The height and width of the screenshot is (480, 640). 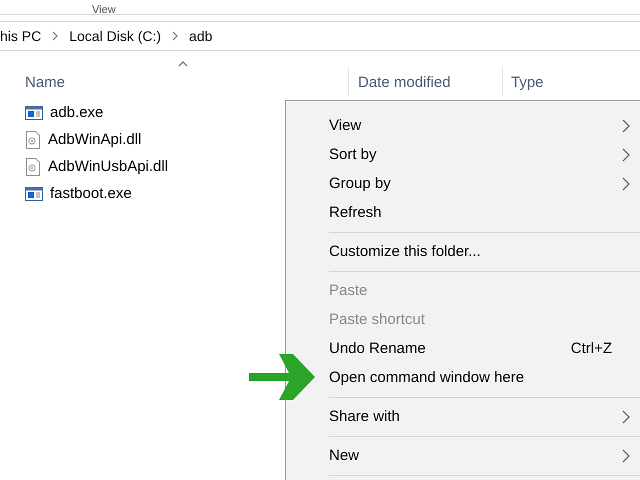 I want to click on column-header: Date modified, so click(x=426, y=81).